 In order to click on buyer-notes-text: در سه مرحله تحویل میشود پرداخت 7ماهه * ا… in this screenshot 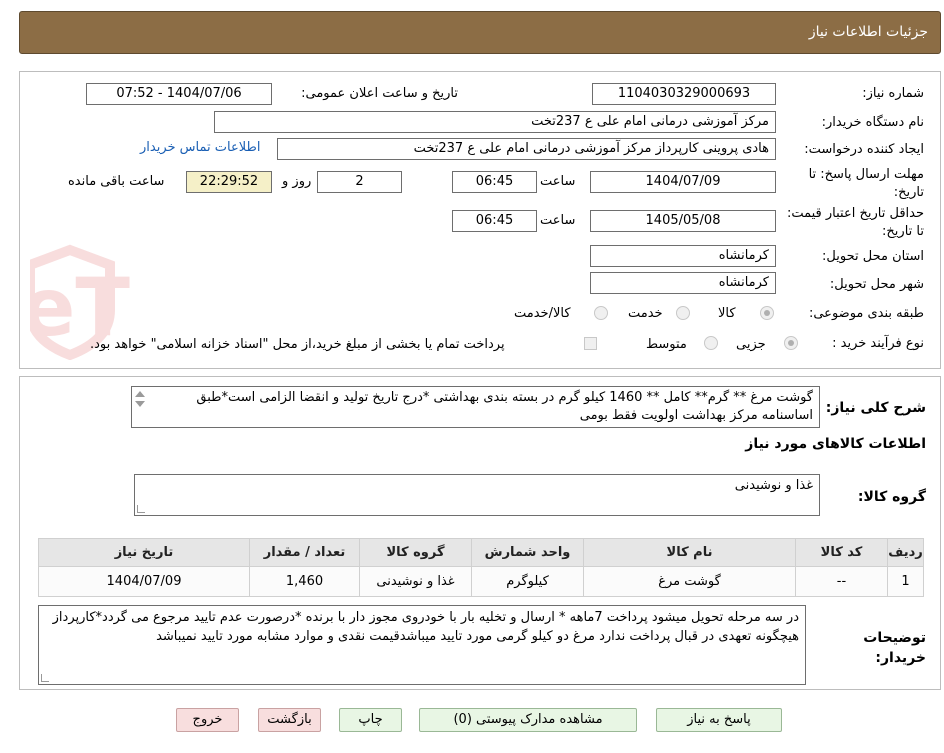, I will do `click(425, 627)`.